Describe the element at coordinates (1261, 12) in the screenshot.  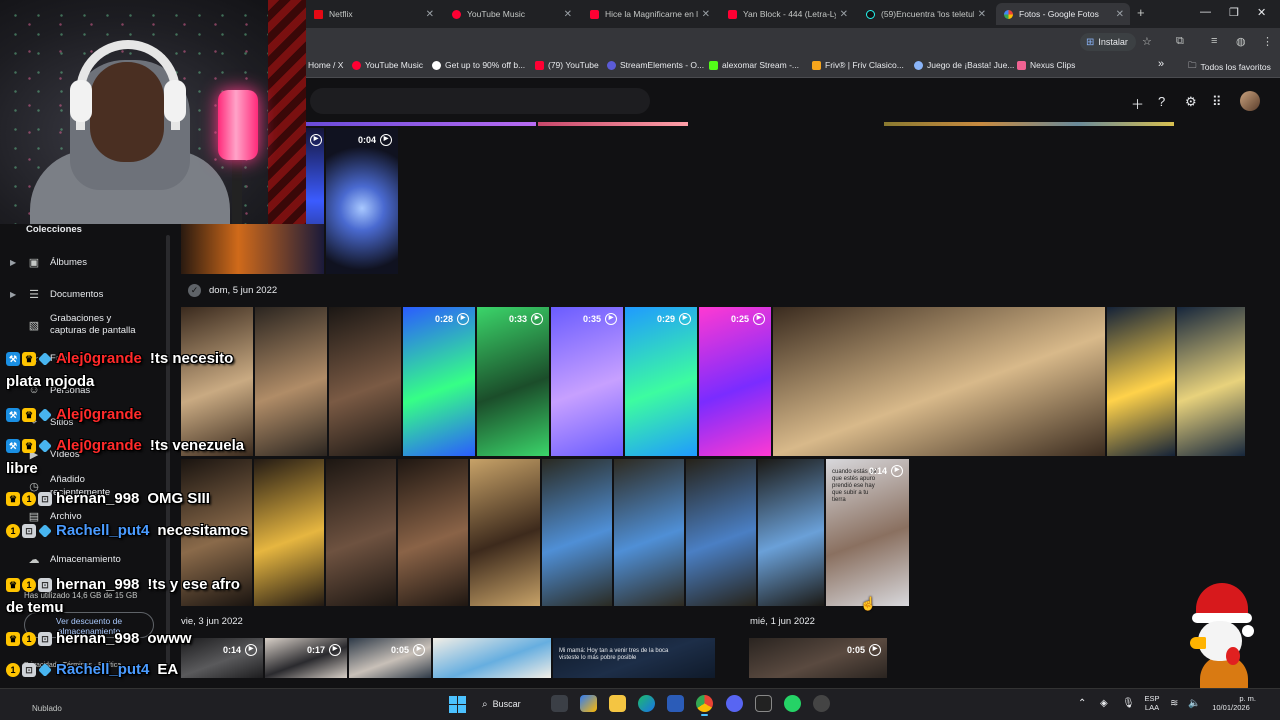
I see `close-window-icon: ✕` at that location.